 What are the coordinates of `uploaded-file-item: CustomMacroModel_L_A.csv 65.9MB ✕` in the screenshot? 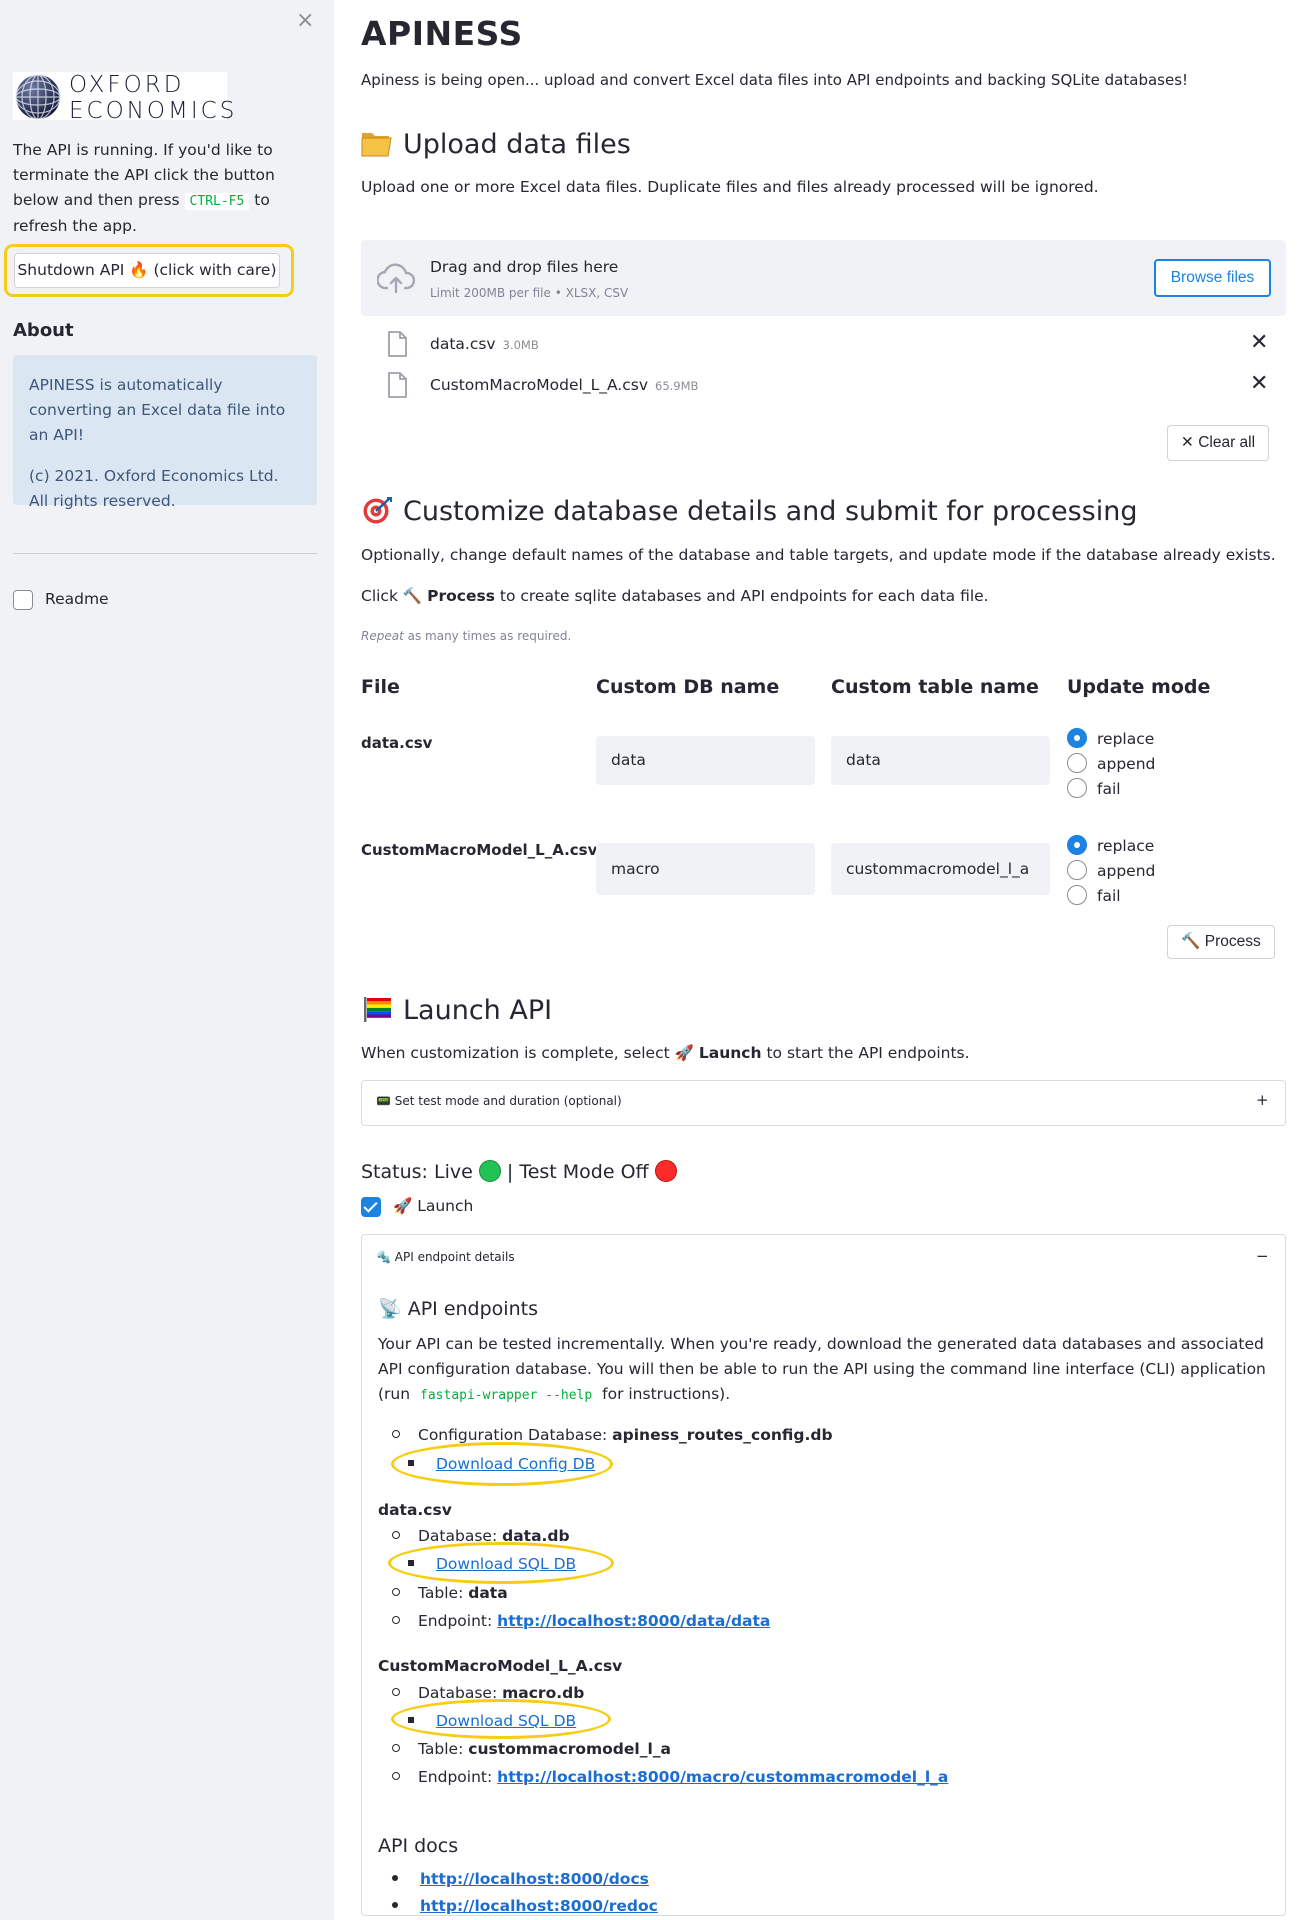 It's located at (823, 386).